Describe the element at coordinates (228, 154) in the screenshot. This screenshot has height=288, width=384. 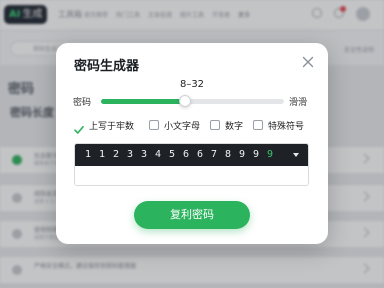
I see `password-char: 8` at that location.